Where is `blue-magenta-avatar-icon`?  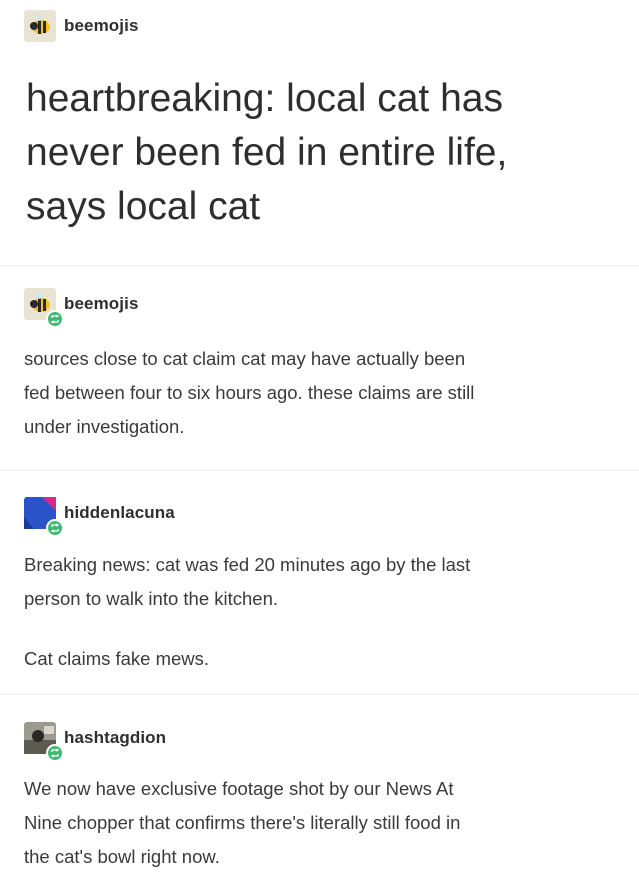 blue-magenta-avatar-icon is located at coordinates (44, 517).